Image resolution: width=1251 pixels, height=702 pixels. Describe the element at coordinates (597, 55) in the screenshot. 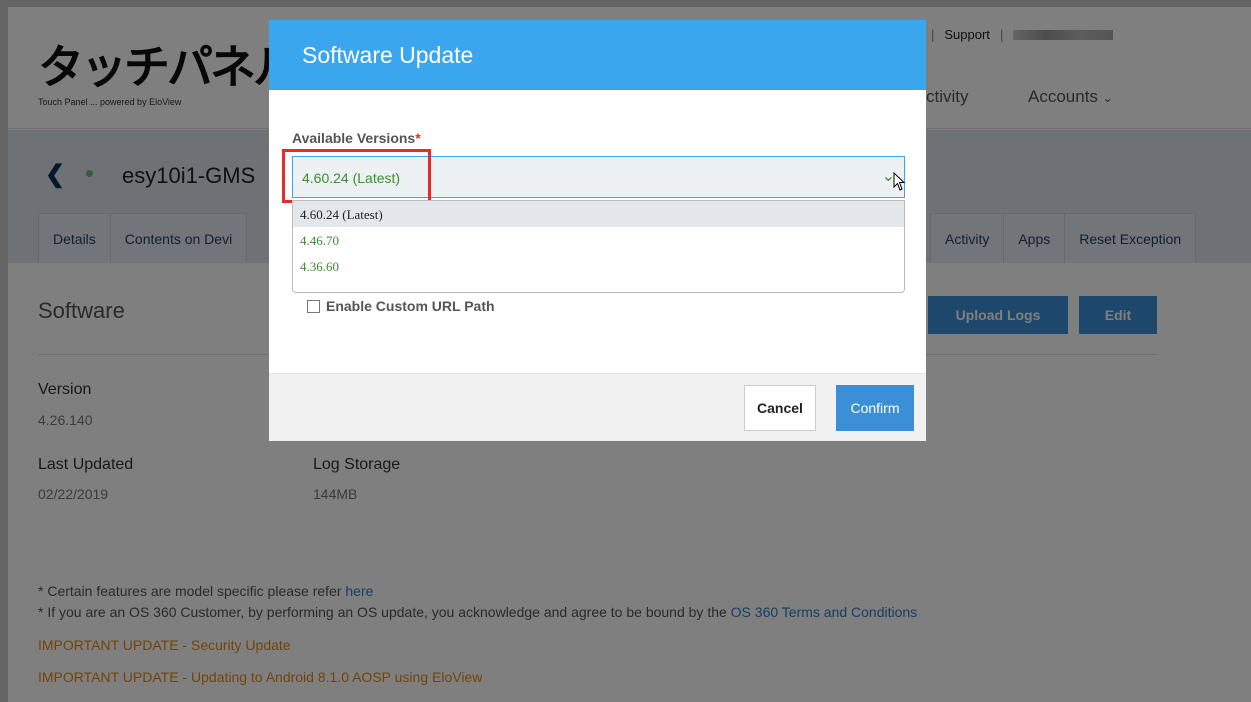

I see `modal-header: Software Update` at that location.